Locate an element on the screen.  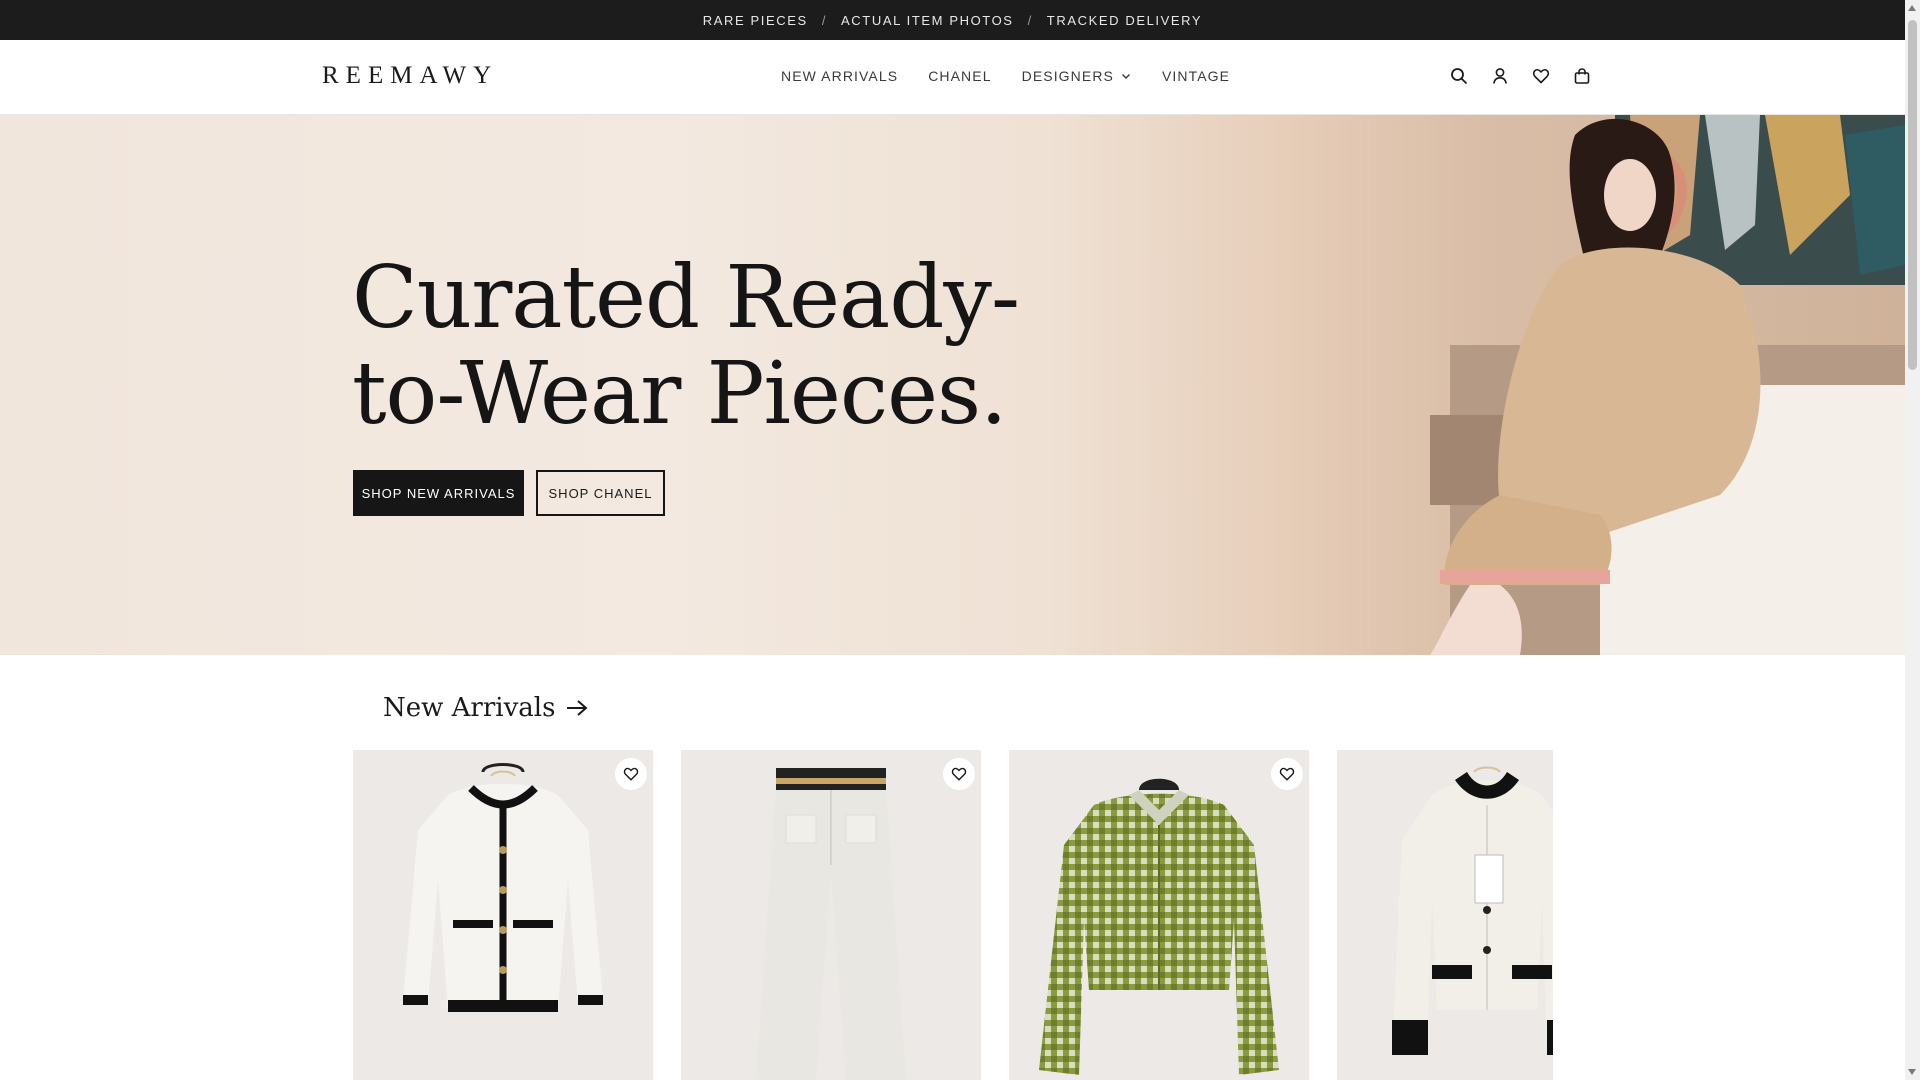
hero-title: Curated Ready- to-Wear Pieces. is located at coordinates (692, 346).